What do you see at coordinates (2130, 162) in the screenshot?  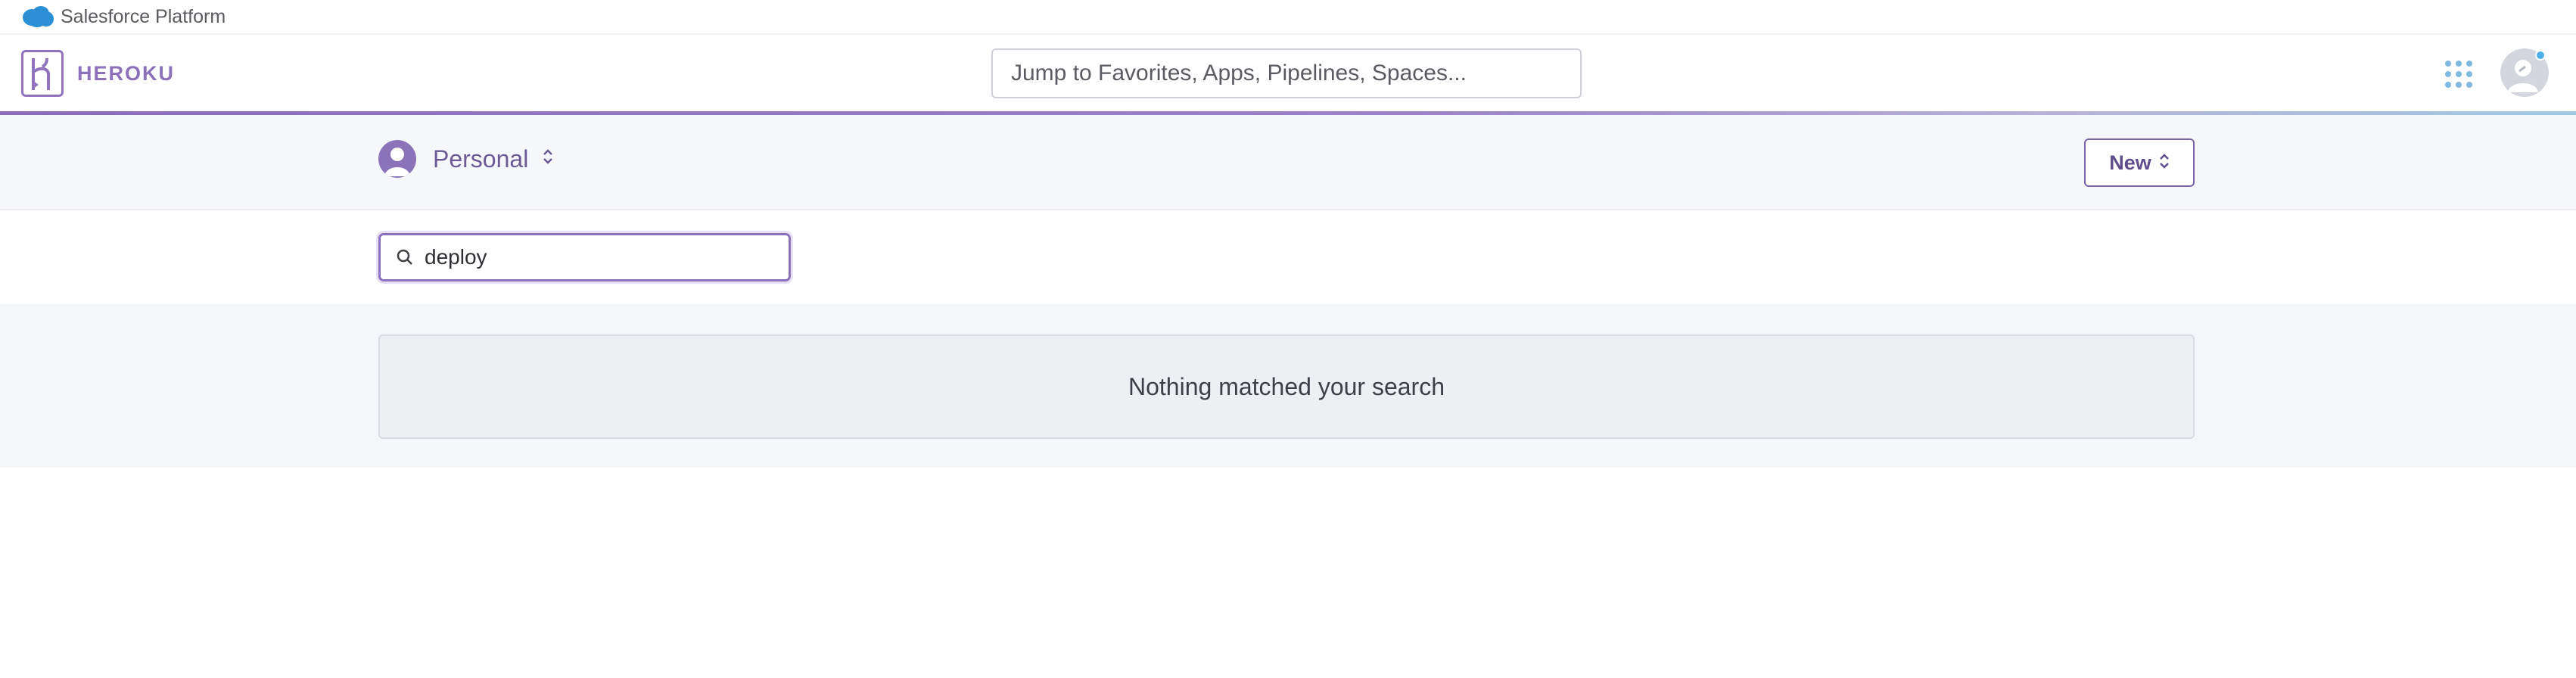 I see `new-button-label: New` at bounding box center [2130, 162].